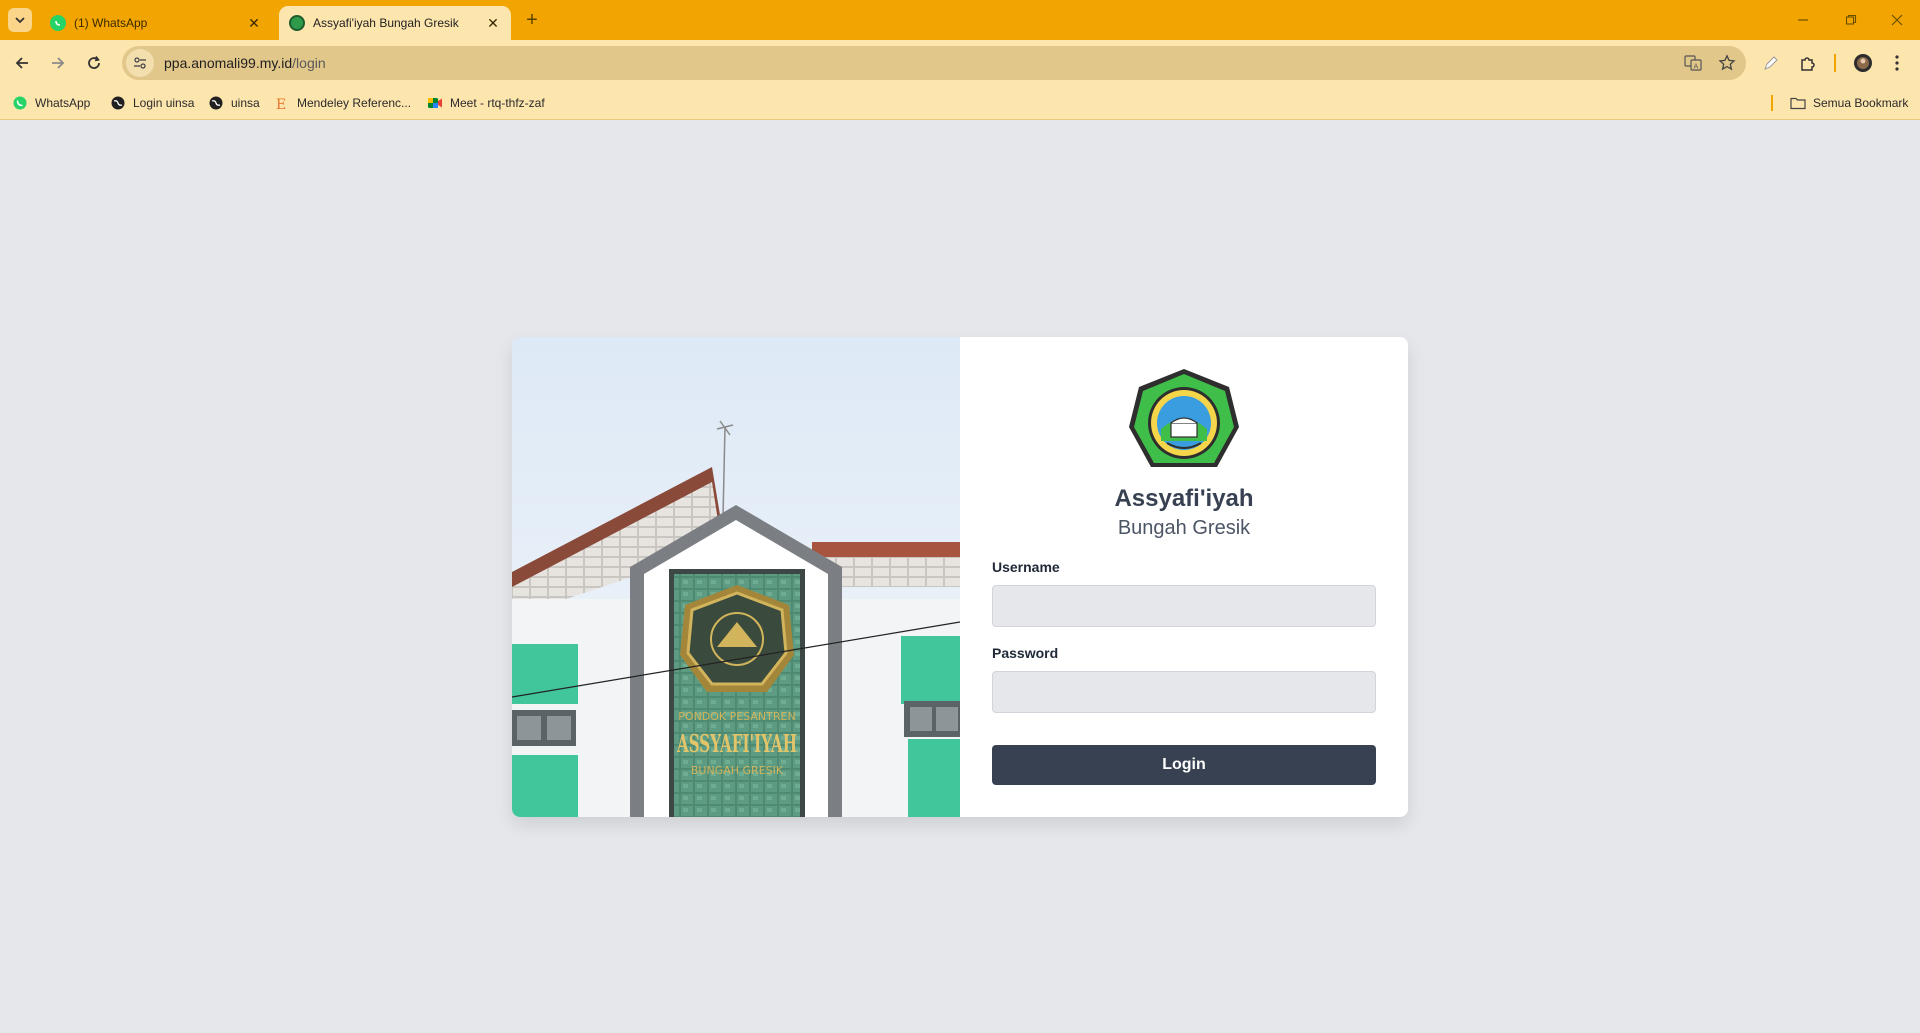 This screenshot has width=1920, height=1033. Describe the element at coordinates (111, 23) in the screenshot. I see `tab-title: (1) WhatsApp` at that location.